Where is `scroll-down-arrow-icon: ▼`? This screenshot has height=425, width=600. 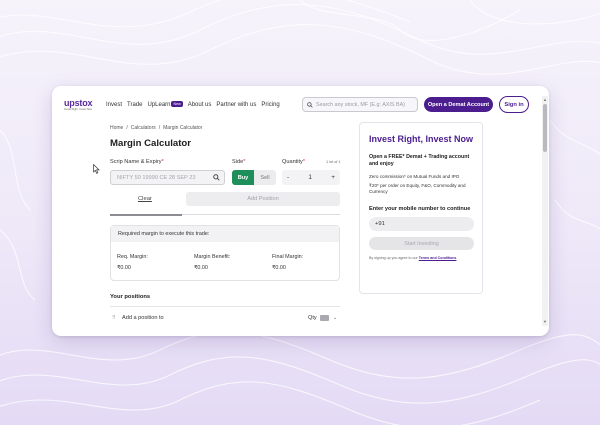
scroll-down-arrow-icon: ▼ is located at coordinates (545, 322).